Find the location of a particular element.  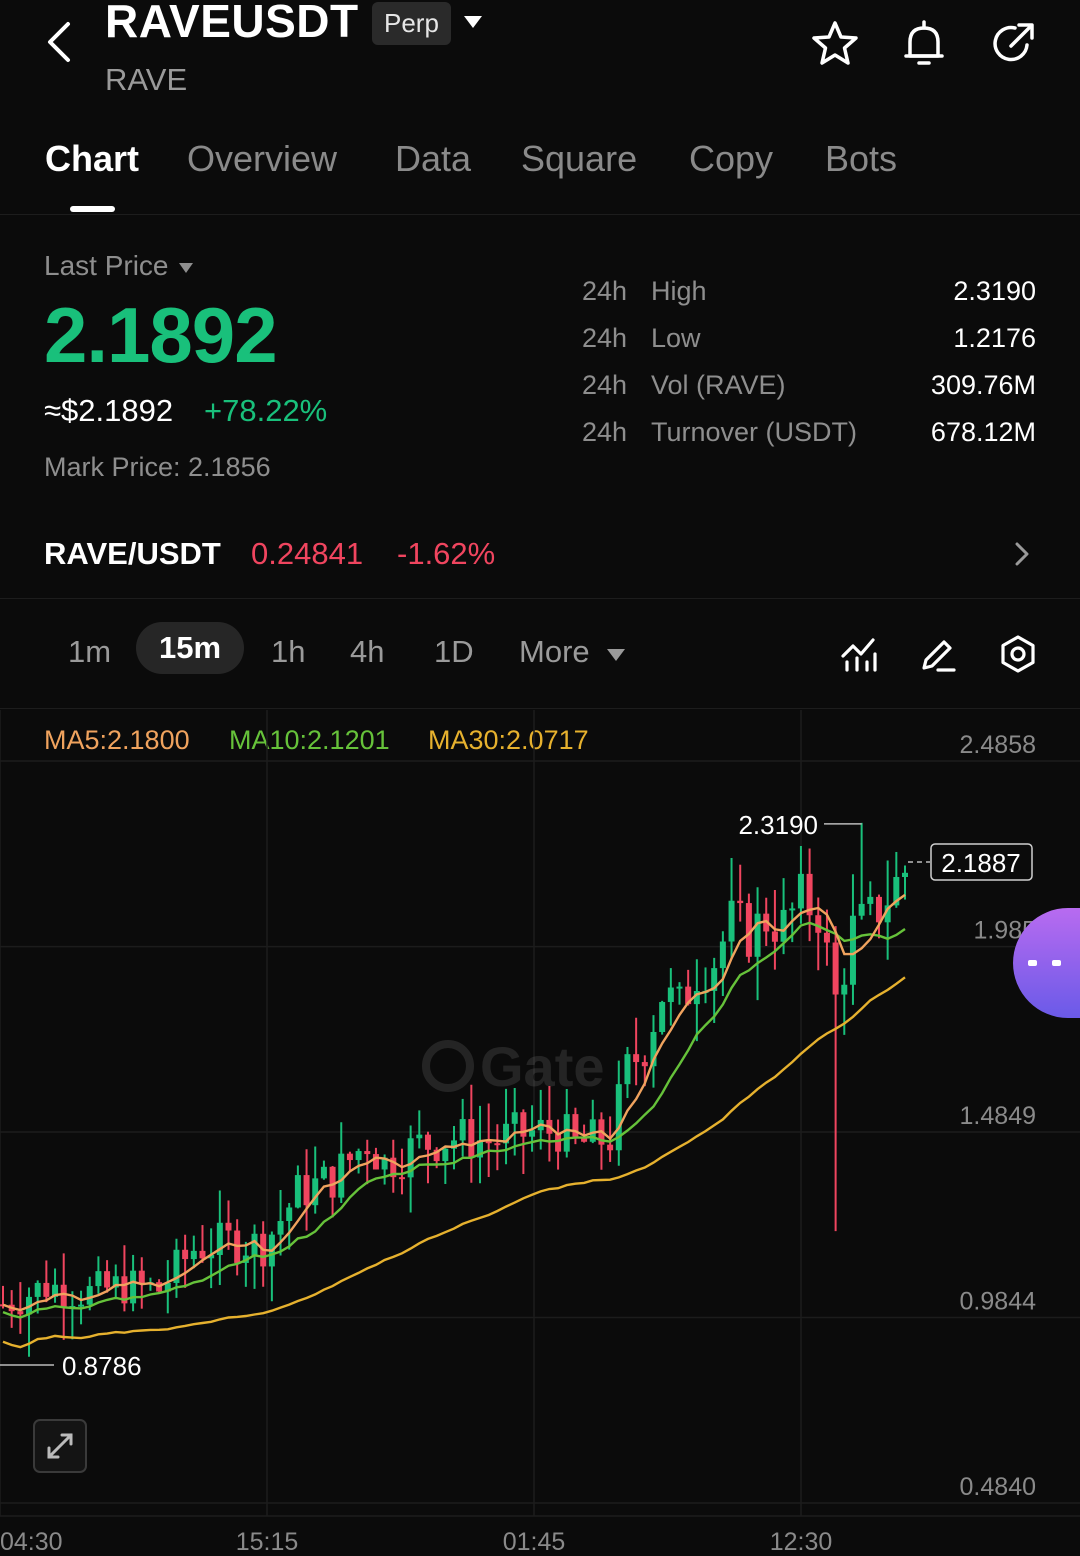

stat-value-high: 2.3190 is located at coordinates (994, 291).